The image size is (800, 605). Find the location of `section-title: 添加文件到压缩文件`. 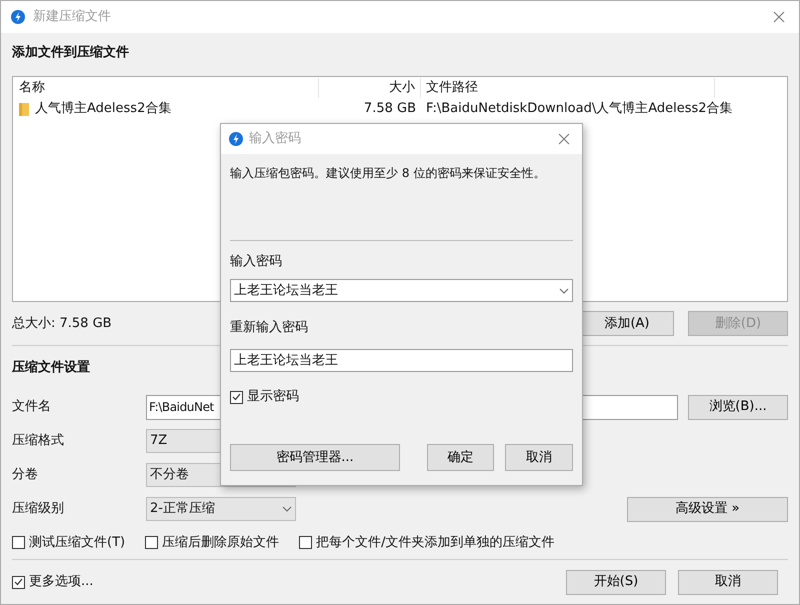

section-title: 添加文件到压缩文件 is located at coordinates (70, 53).